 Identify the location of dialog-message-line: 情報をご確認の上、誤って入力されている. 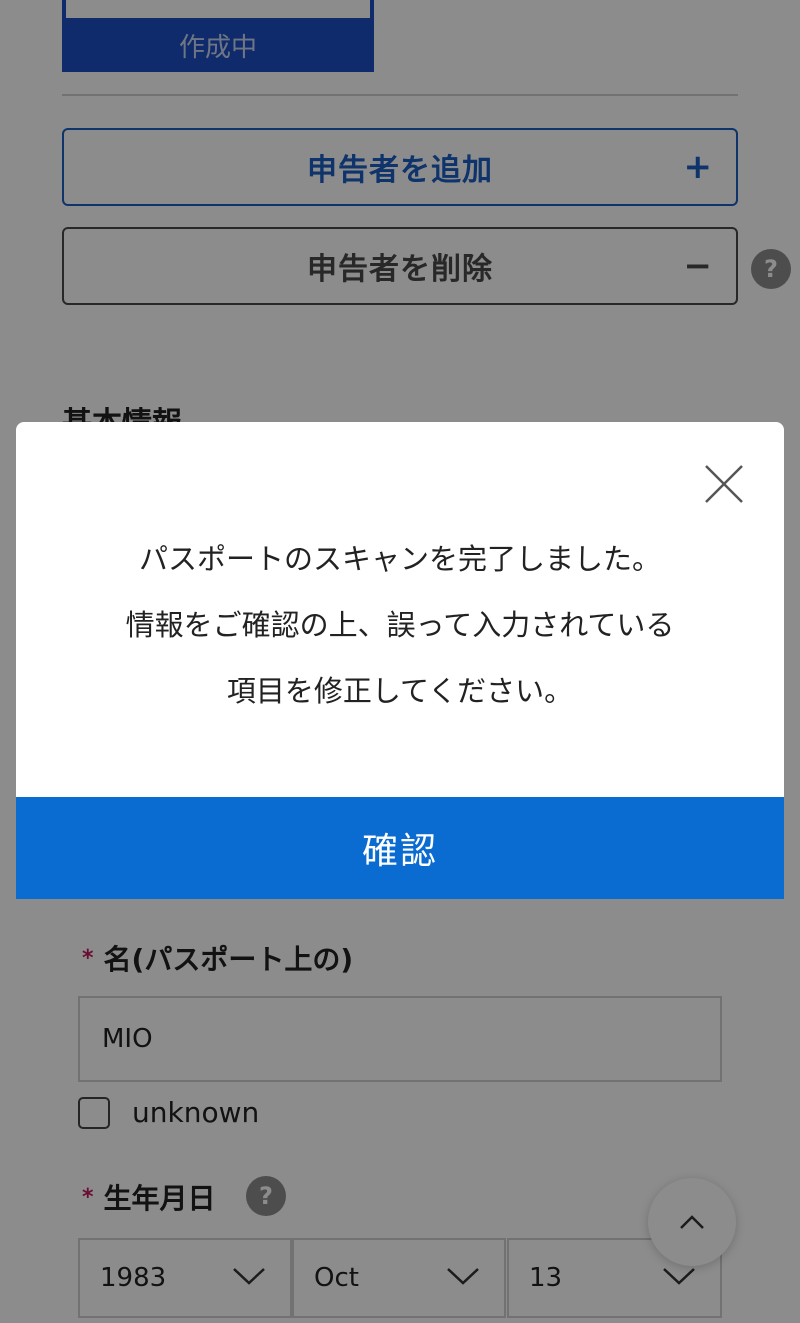
(400, 625).